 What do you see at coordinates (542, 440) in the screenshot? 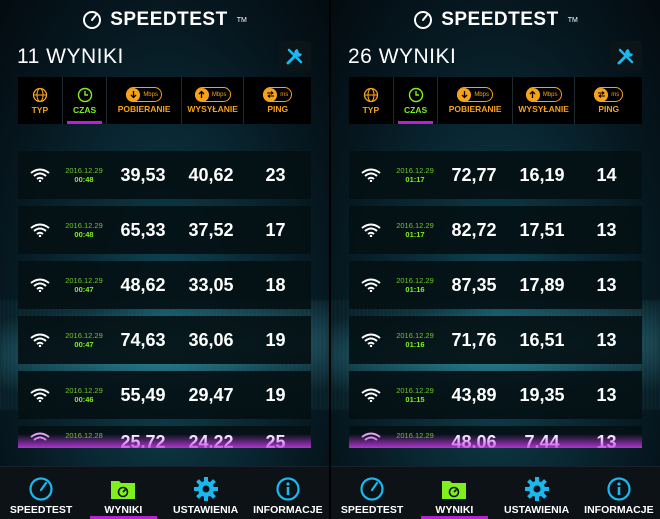
I see `result-upload: 7,44` at bounding box center [542, 440].